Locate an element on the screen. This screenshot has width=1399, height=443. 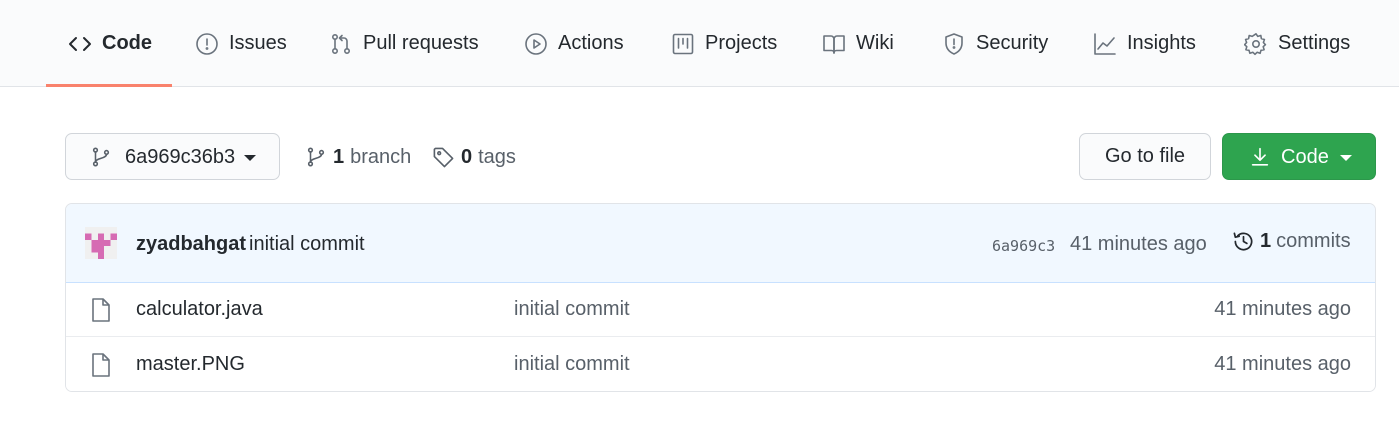
tab-actions: Actions is located at coordinates (574, 43).